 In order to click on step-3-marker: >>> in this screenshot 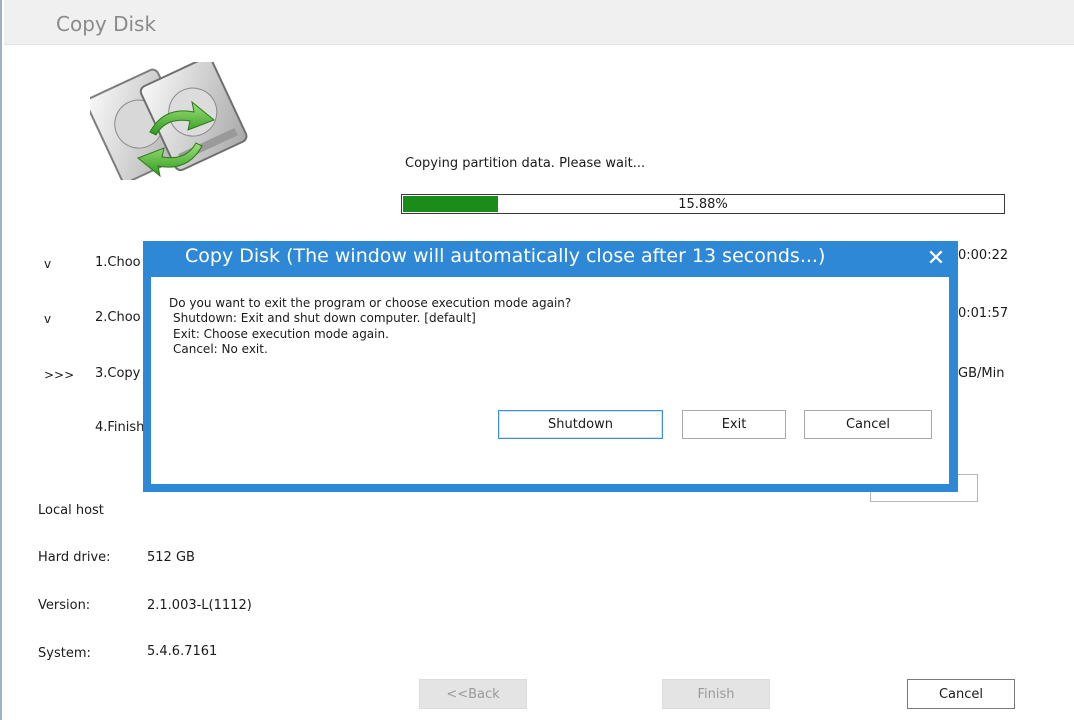, I will do `click(59, 375)`.